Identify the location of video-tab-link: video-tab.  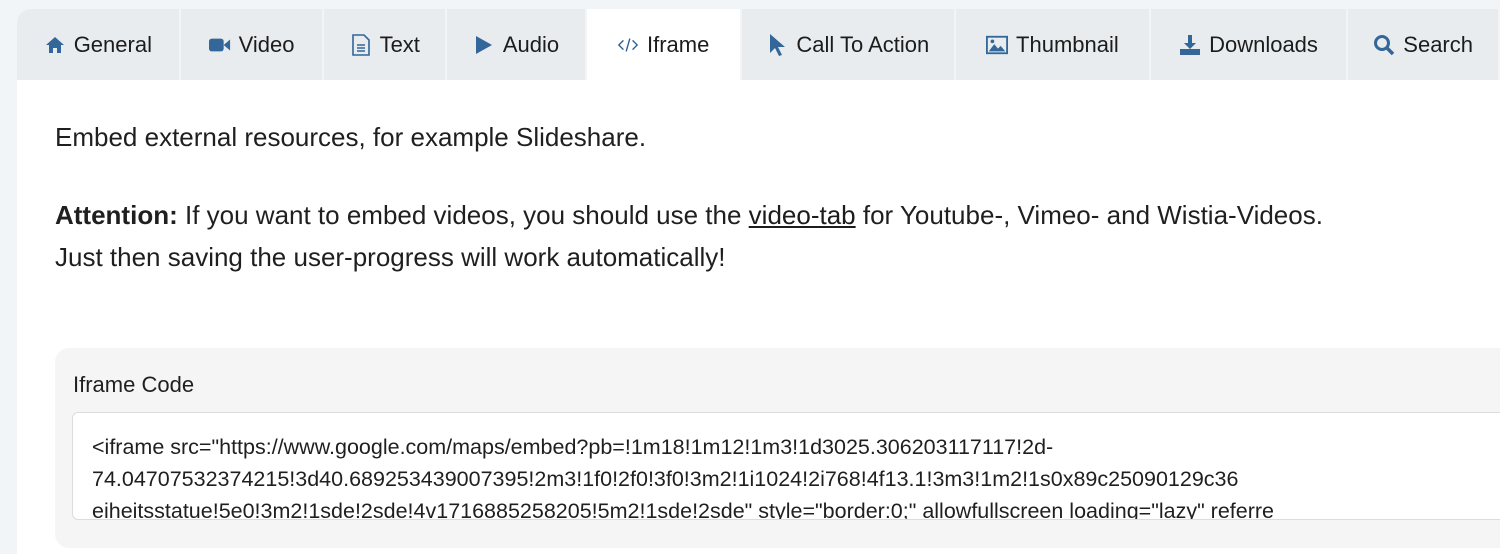
(802, 215).